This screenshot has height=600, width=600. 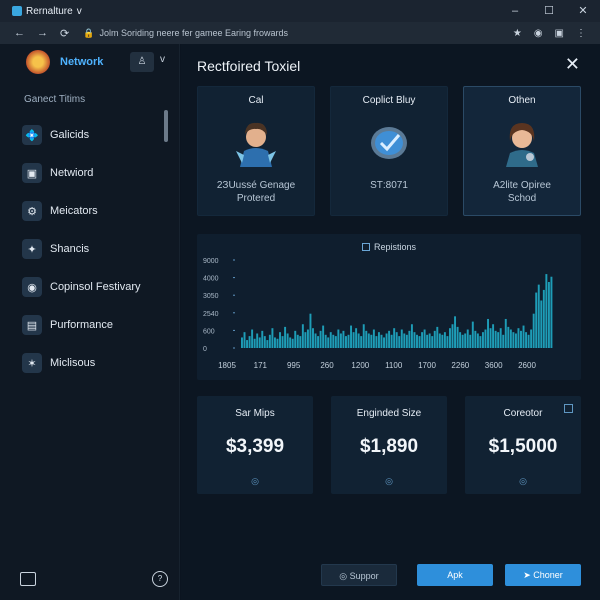 I want to click on browser-tab: Rernalture v, so click(x=41, y=11).